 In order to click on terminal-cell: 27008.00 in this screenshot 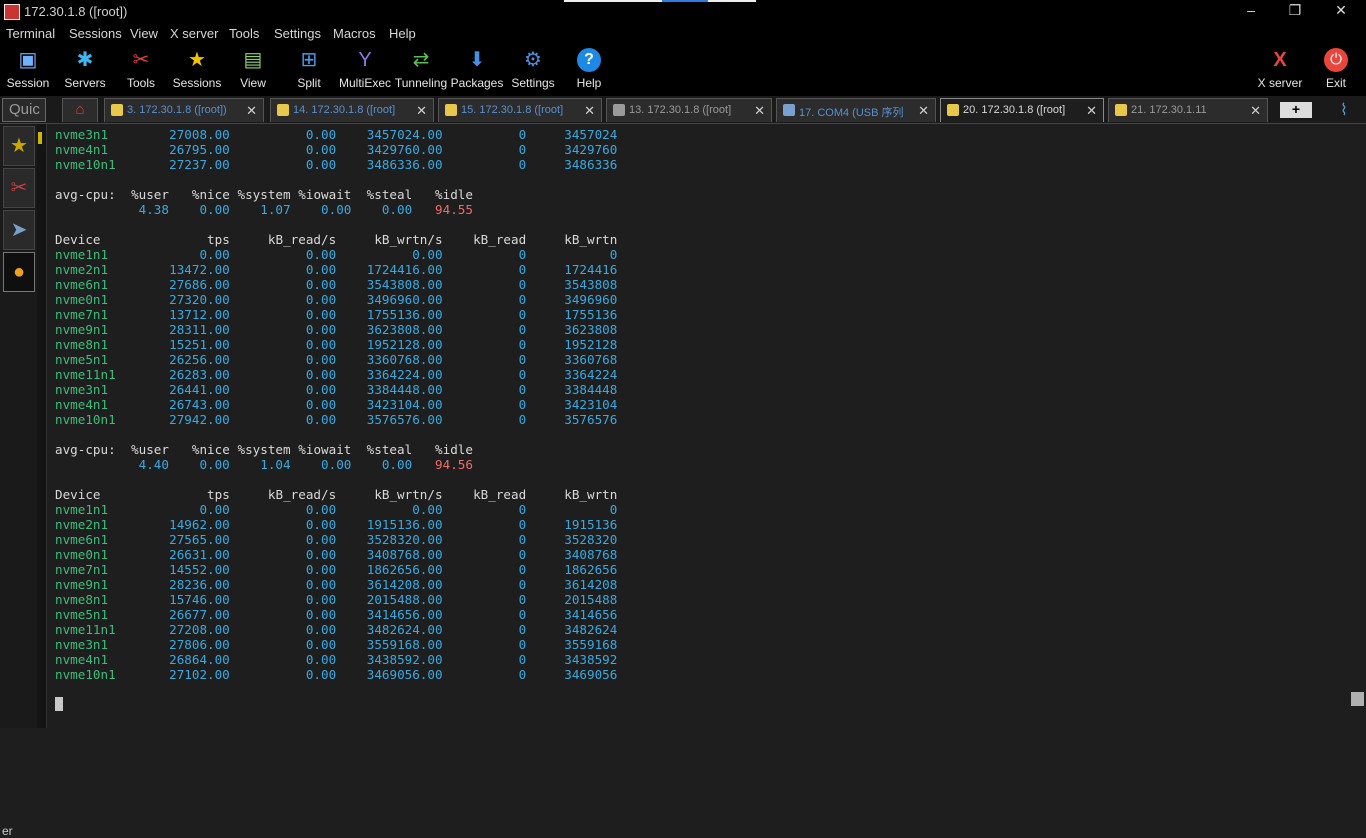, I will do `click(199, 134)`.